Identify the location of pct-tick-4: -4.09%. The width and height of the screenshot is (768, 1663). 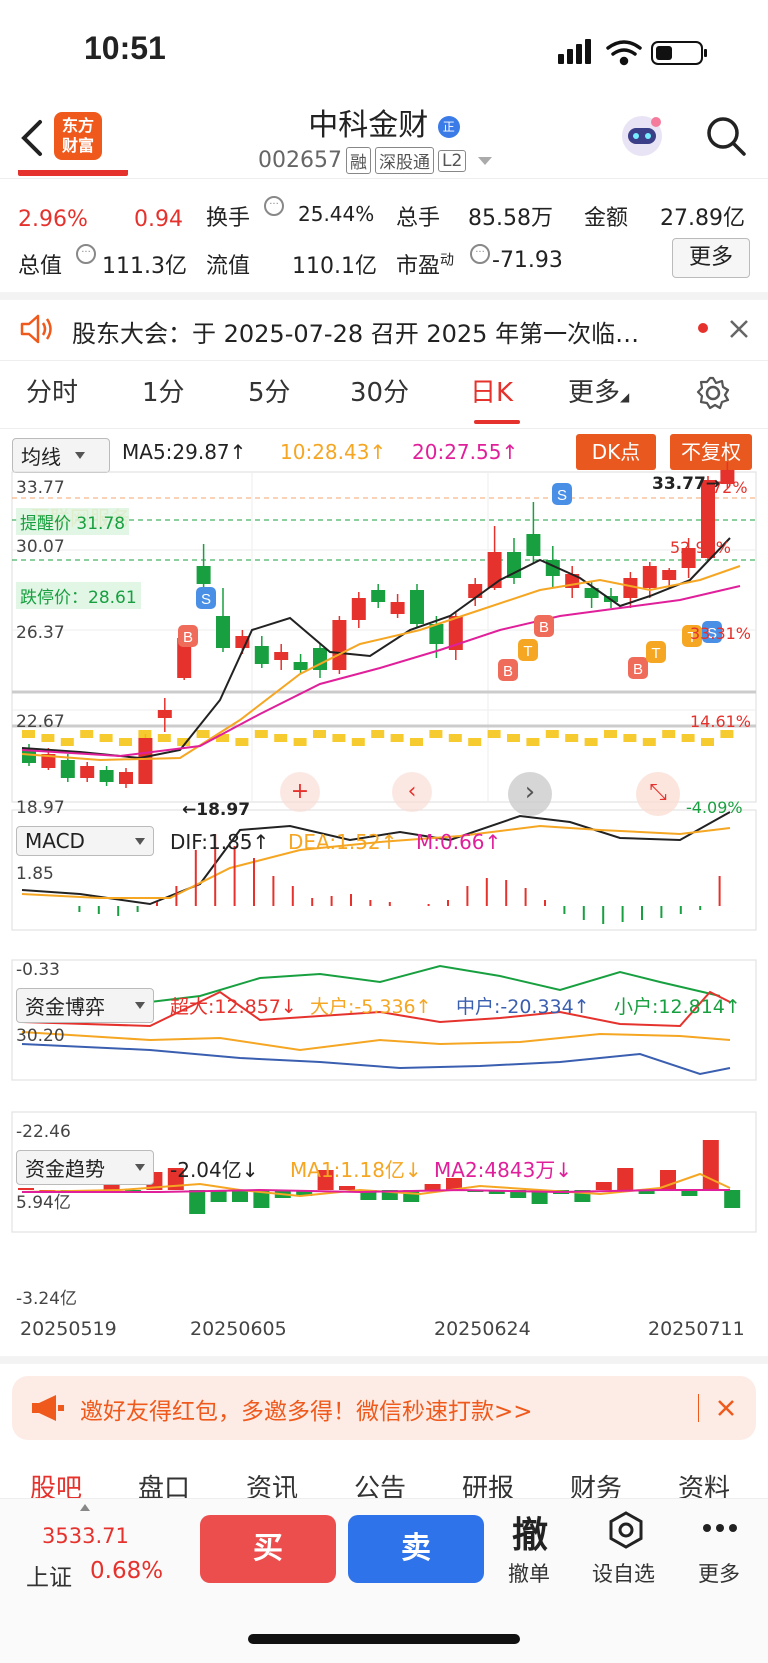
(714, 807).